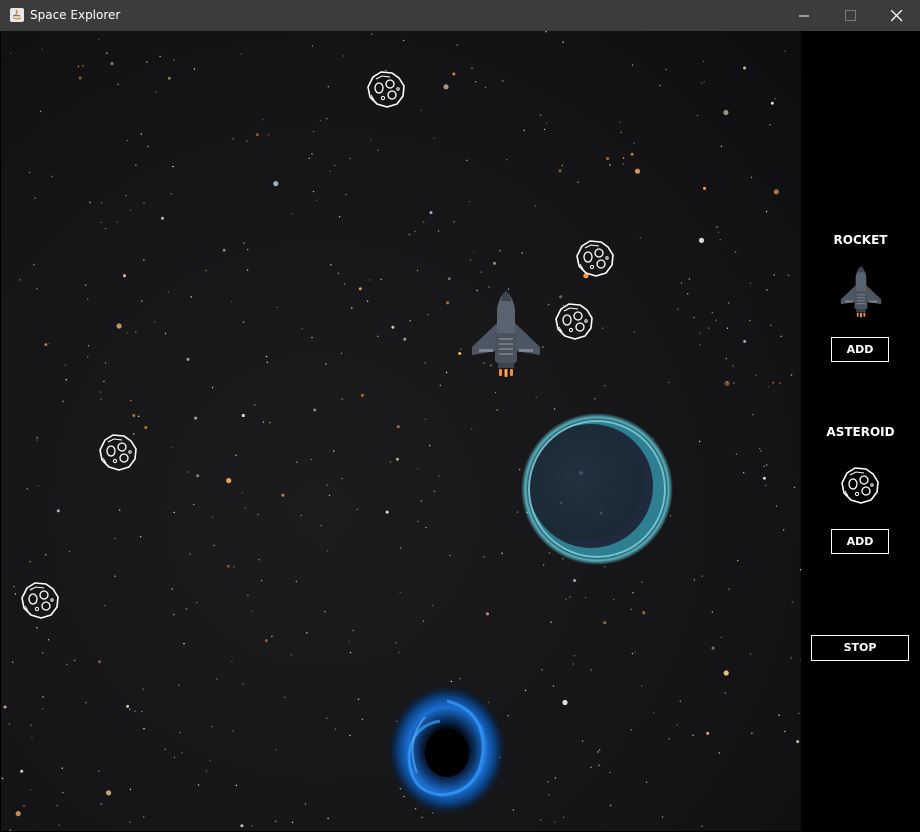  I want to click on black-hole-sprite, so click(447, 750).